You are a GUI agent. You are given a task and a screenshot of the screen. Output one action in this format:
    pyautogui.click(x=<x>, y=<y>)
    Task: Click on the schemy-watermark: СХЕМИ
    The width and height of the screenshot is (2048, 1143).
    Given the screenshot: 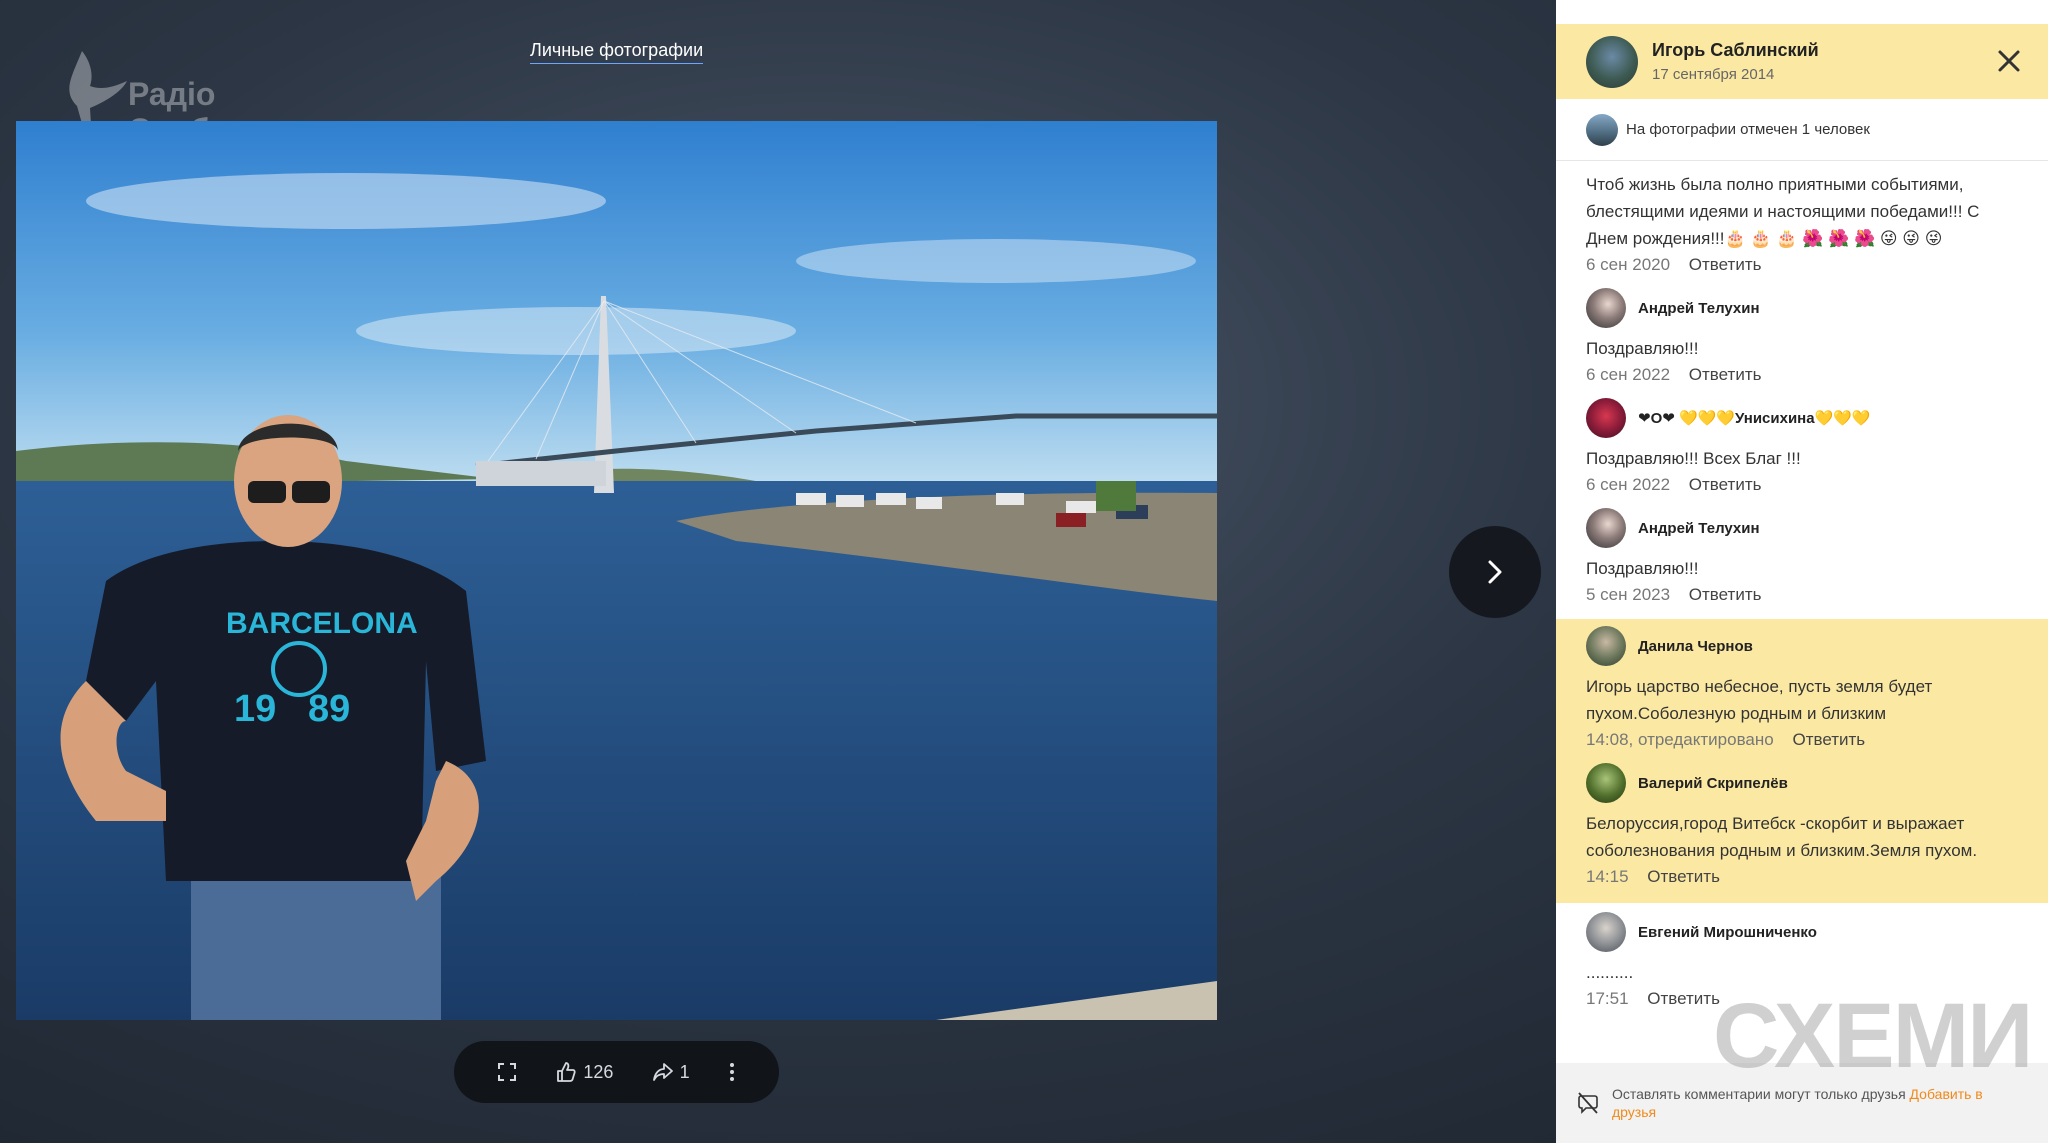 What is the action you would take?
    pyautogui.click(x=1873, y=1036)
    